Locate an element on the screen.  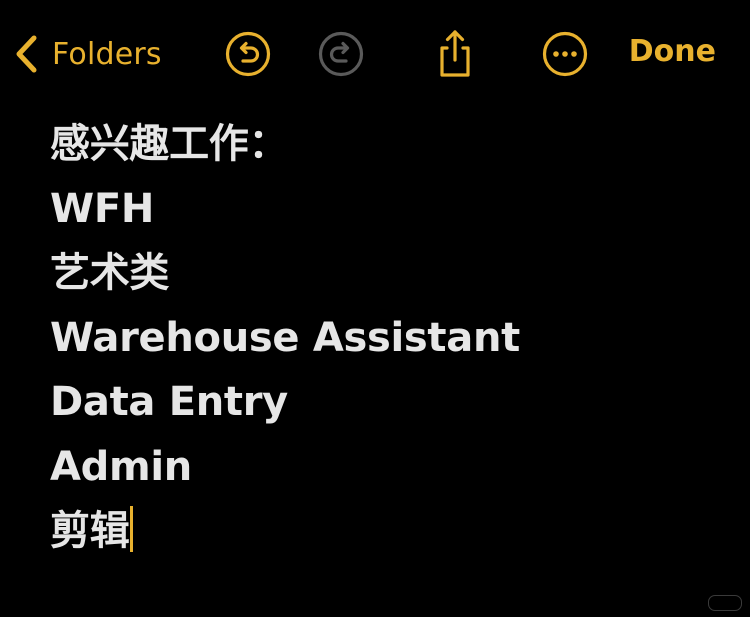
share-button is located at coordinates (455, 54).